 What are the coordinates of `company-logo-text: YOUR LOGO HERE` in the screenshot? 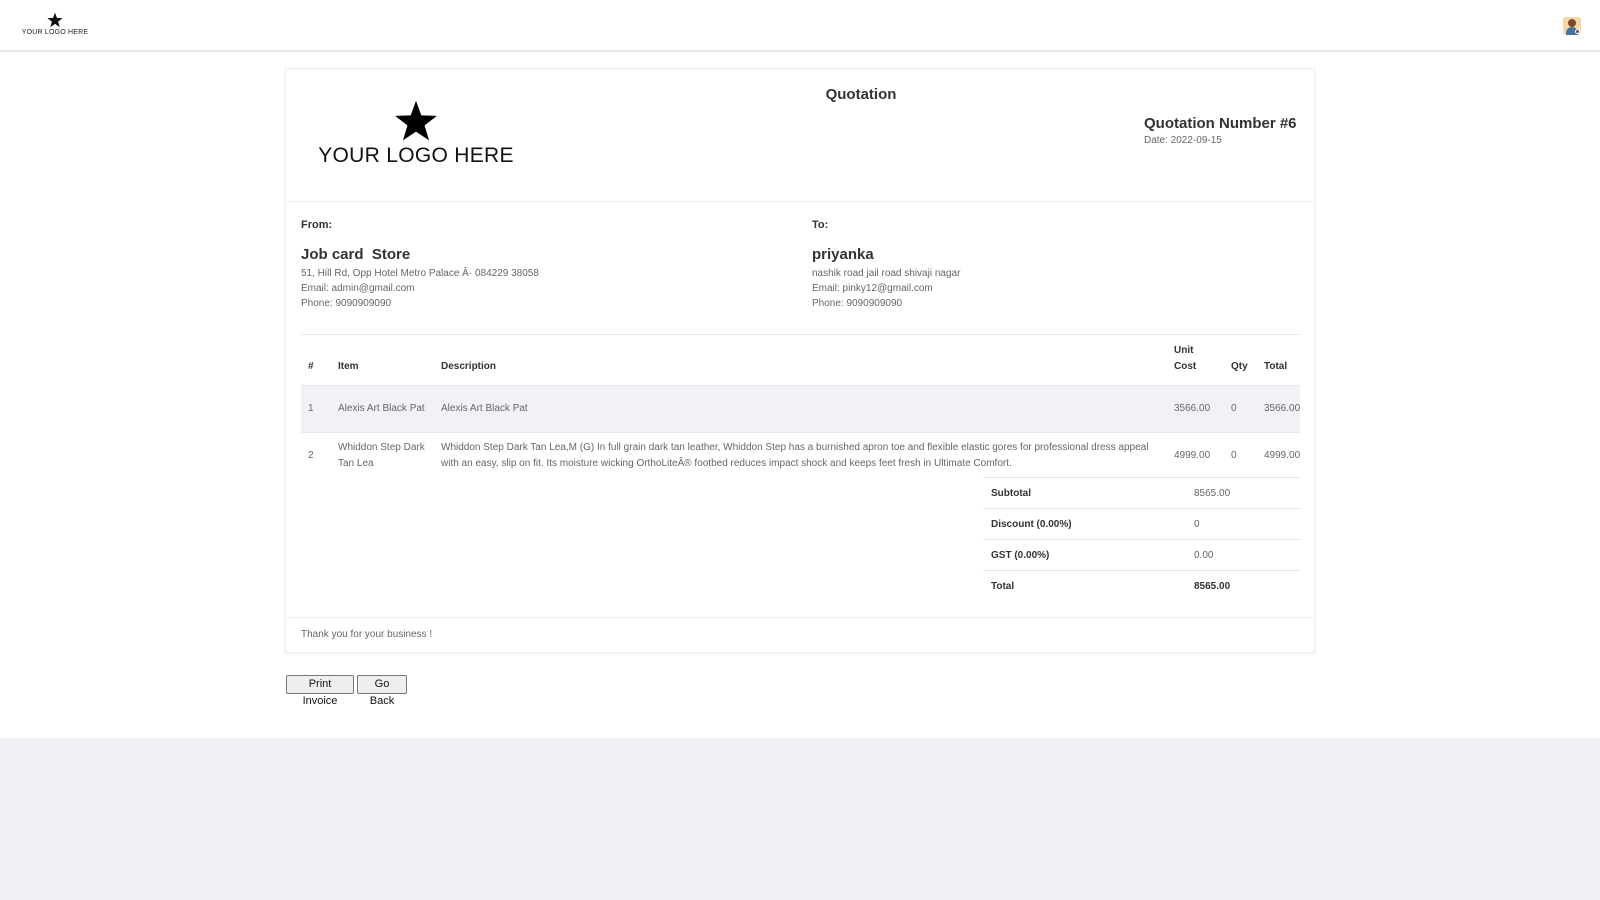 It's located at (416, 155).